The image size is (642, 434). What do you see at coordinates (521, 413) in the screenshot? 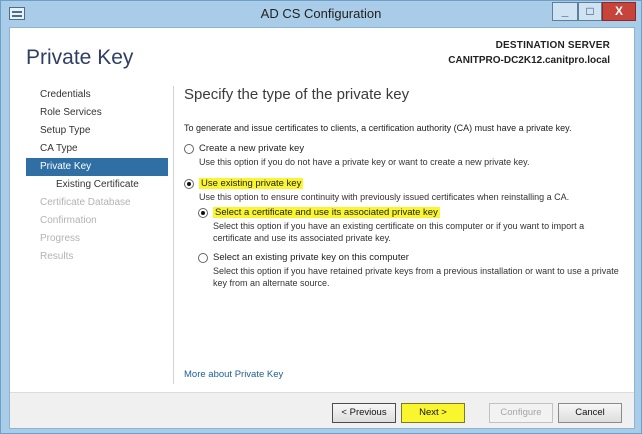
I see `configure-button: Configure` at bounding box center [521, 413].